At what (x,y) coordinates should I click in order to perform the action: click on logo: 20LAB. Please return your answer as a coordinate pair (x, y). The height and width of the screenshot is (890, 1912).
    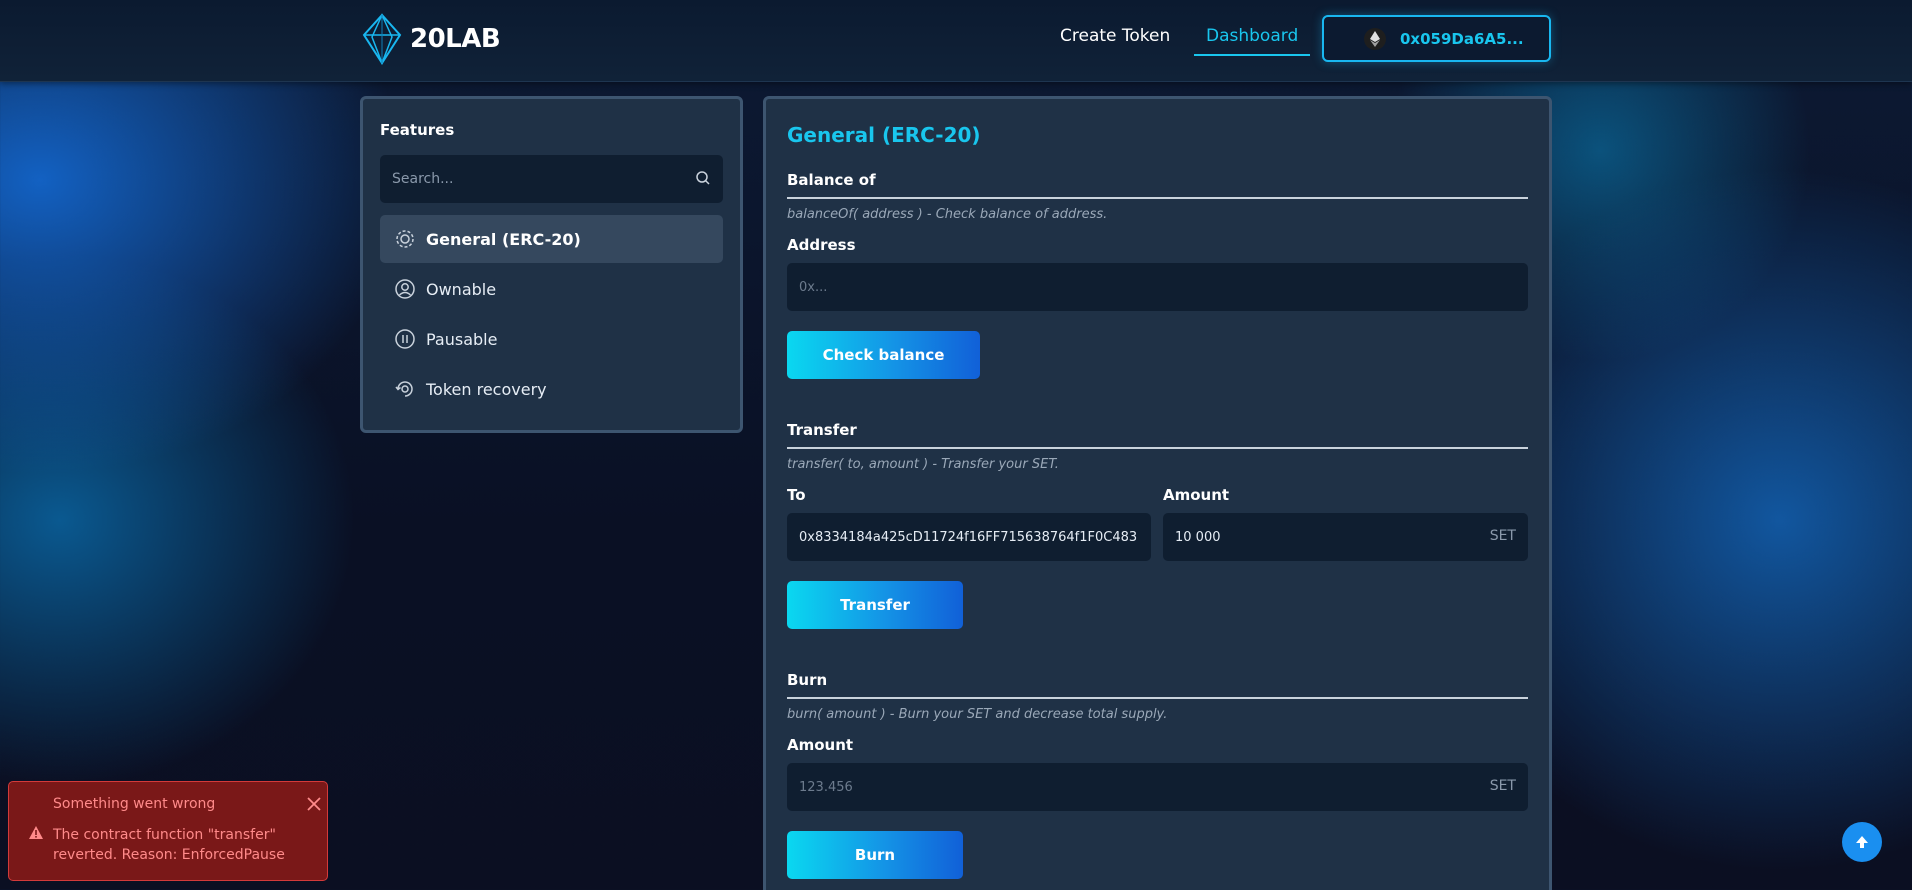
    Looking at the image, I should click on (430, 39).